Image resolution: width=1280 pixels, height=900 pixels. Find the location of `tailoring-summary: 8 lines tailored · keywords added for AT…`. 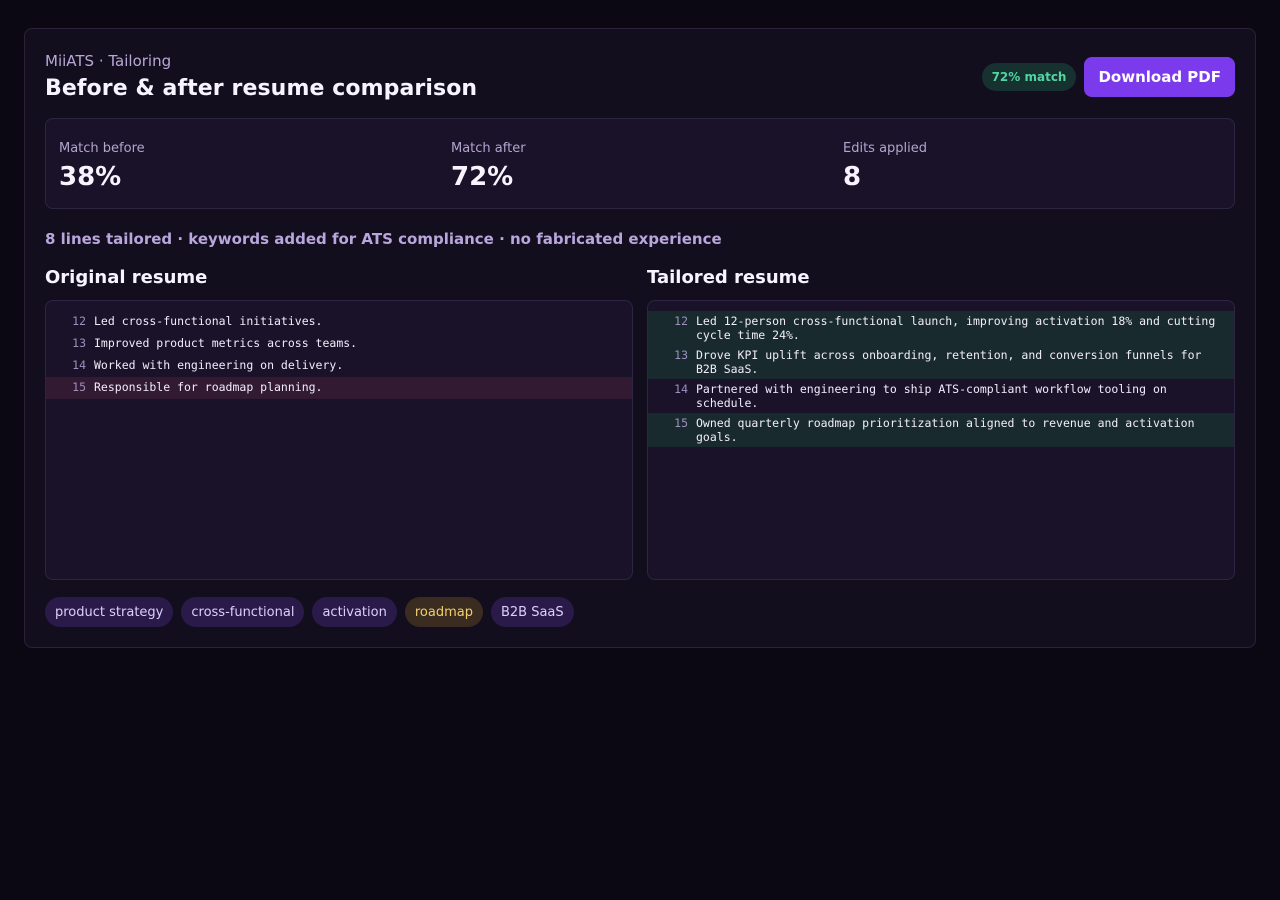

tailoring-summary: 8 lines tailored · keywords added for AT… is located at coordinates (383, 239).